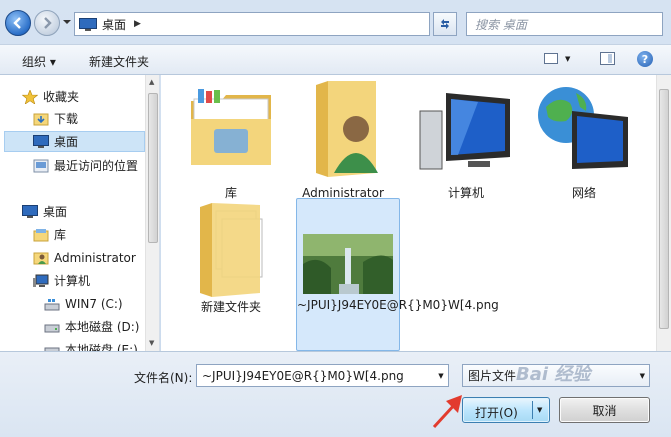 The width and height of the screenshot is (671, 437). What do you see at coordinates (583, 193) in the screenshot?
I see `item-label: 网络` at bounding box center [583, 193].